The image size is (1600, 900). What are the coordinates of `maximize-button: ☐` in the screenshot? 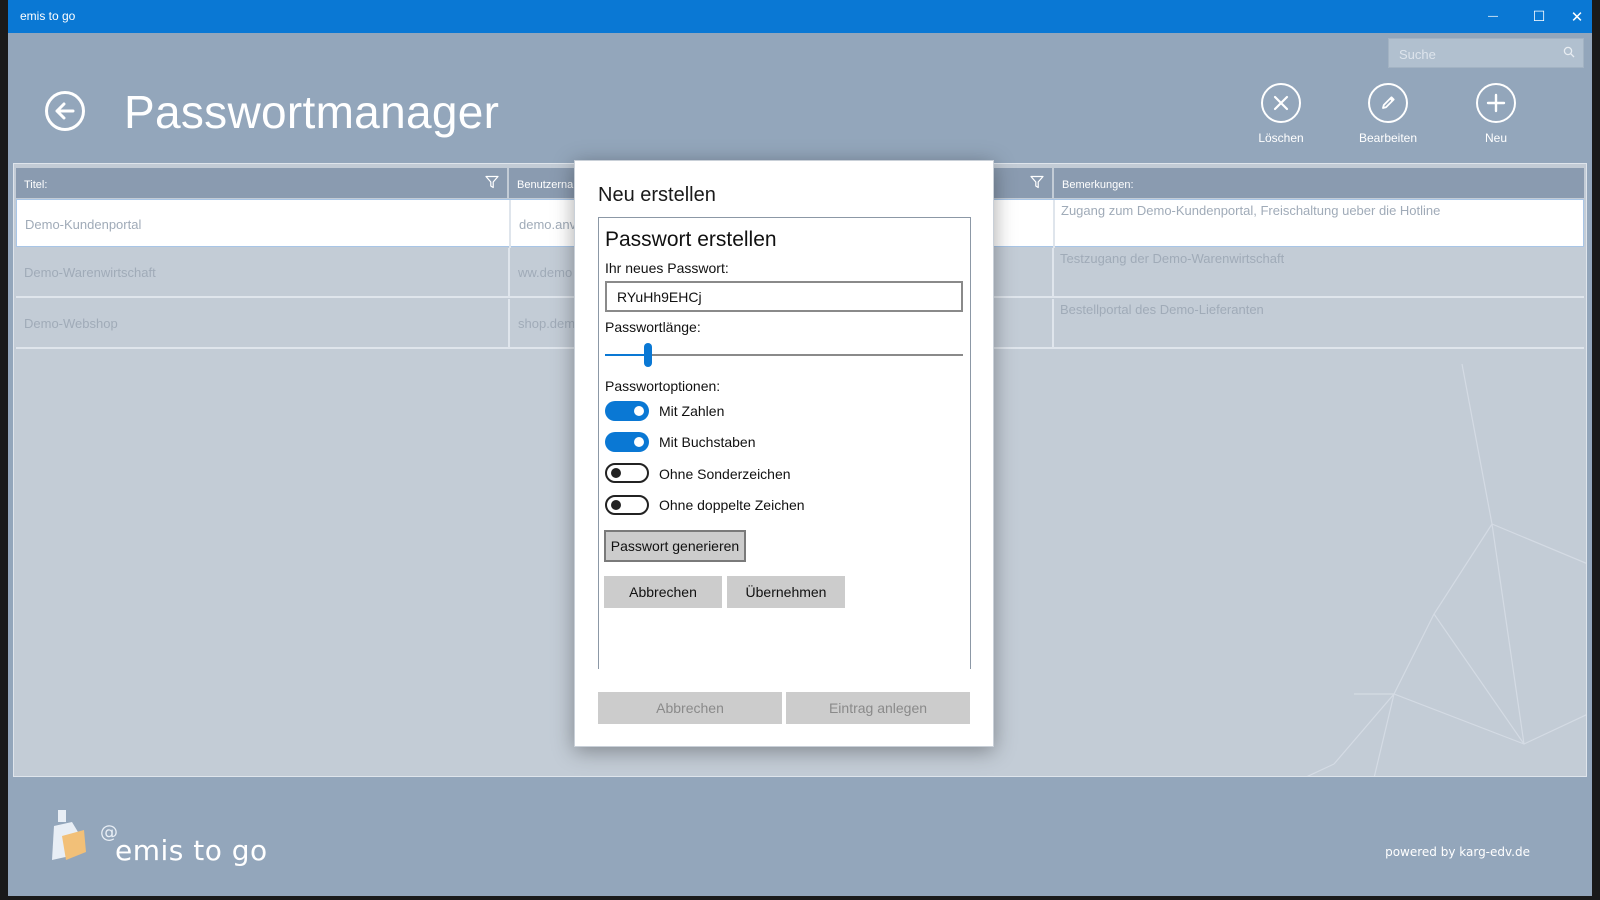 It's located at (1539, 16).